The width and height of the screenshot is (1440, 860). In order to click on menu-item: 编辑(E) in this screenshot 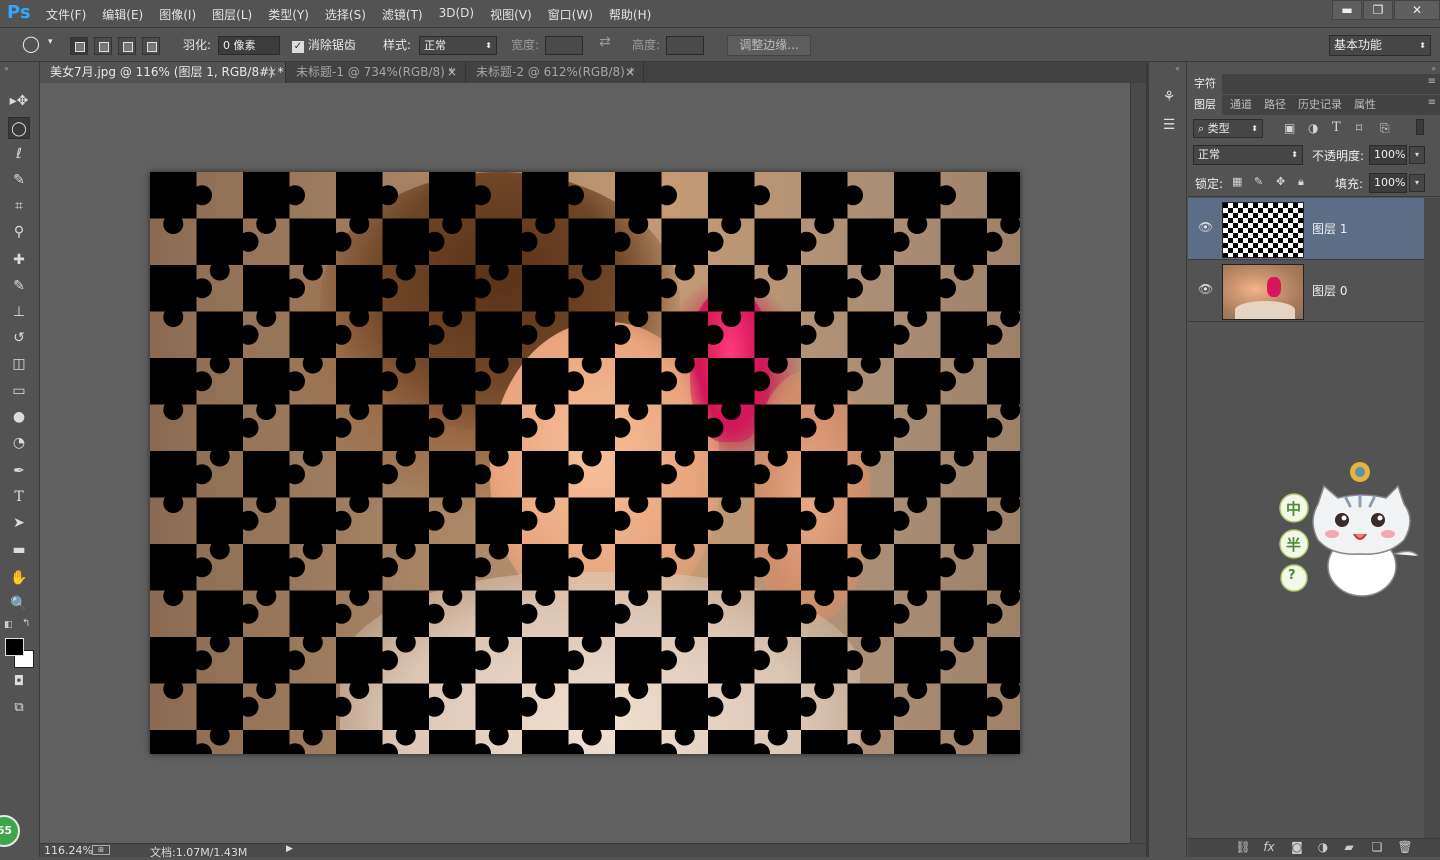, I will do `click(122, 14)`.